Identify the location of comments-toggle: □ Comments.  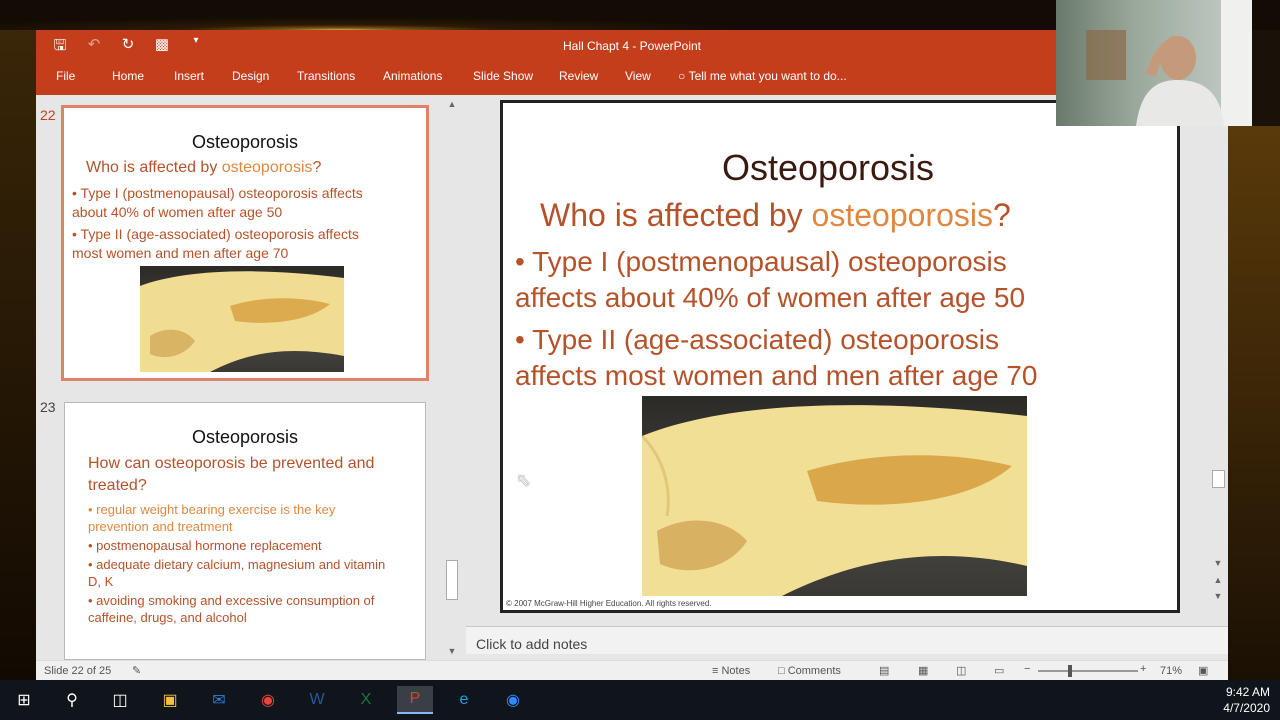
(809, 671).